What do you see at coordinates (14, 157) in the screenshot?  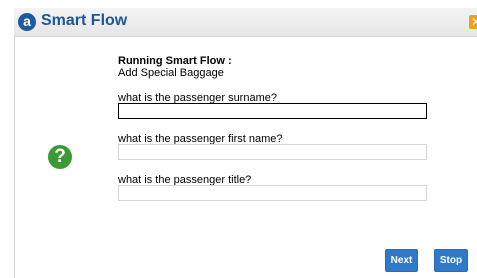 I see `dialog-left-border` at bounding box center [14, 157].